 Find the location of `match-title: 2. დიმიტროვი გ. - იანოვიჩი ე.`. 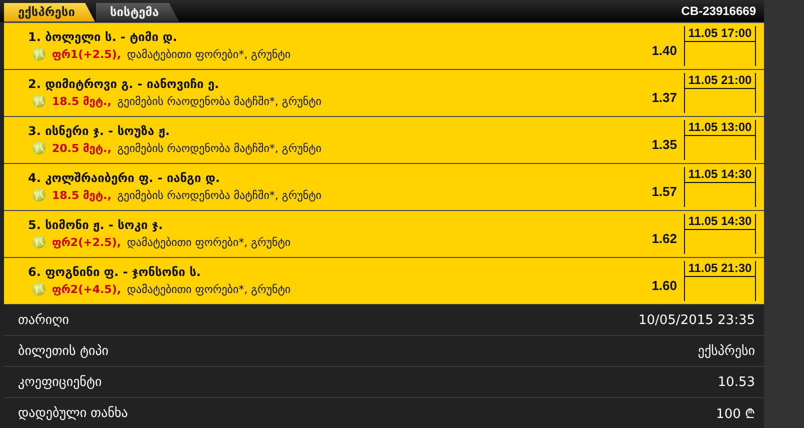

match-title: 2. დიმიტროვი გ. - იანოვიჩი ე. is located at coordinates (124, 84).